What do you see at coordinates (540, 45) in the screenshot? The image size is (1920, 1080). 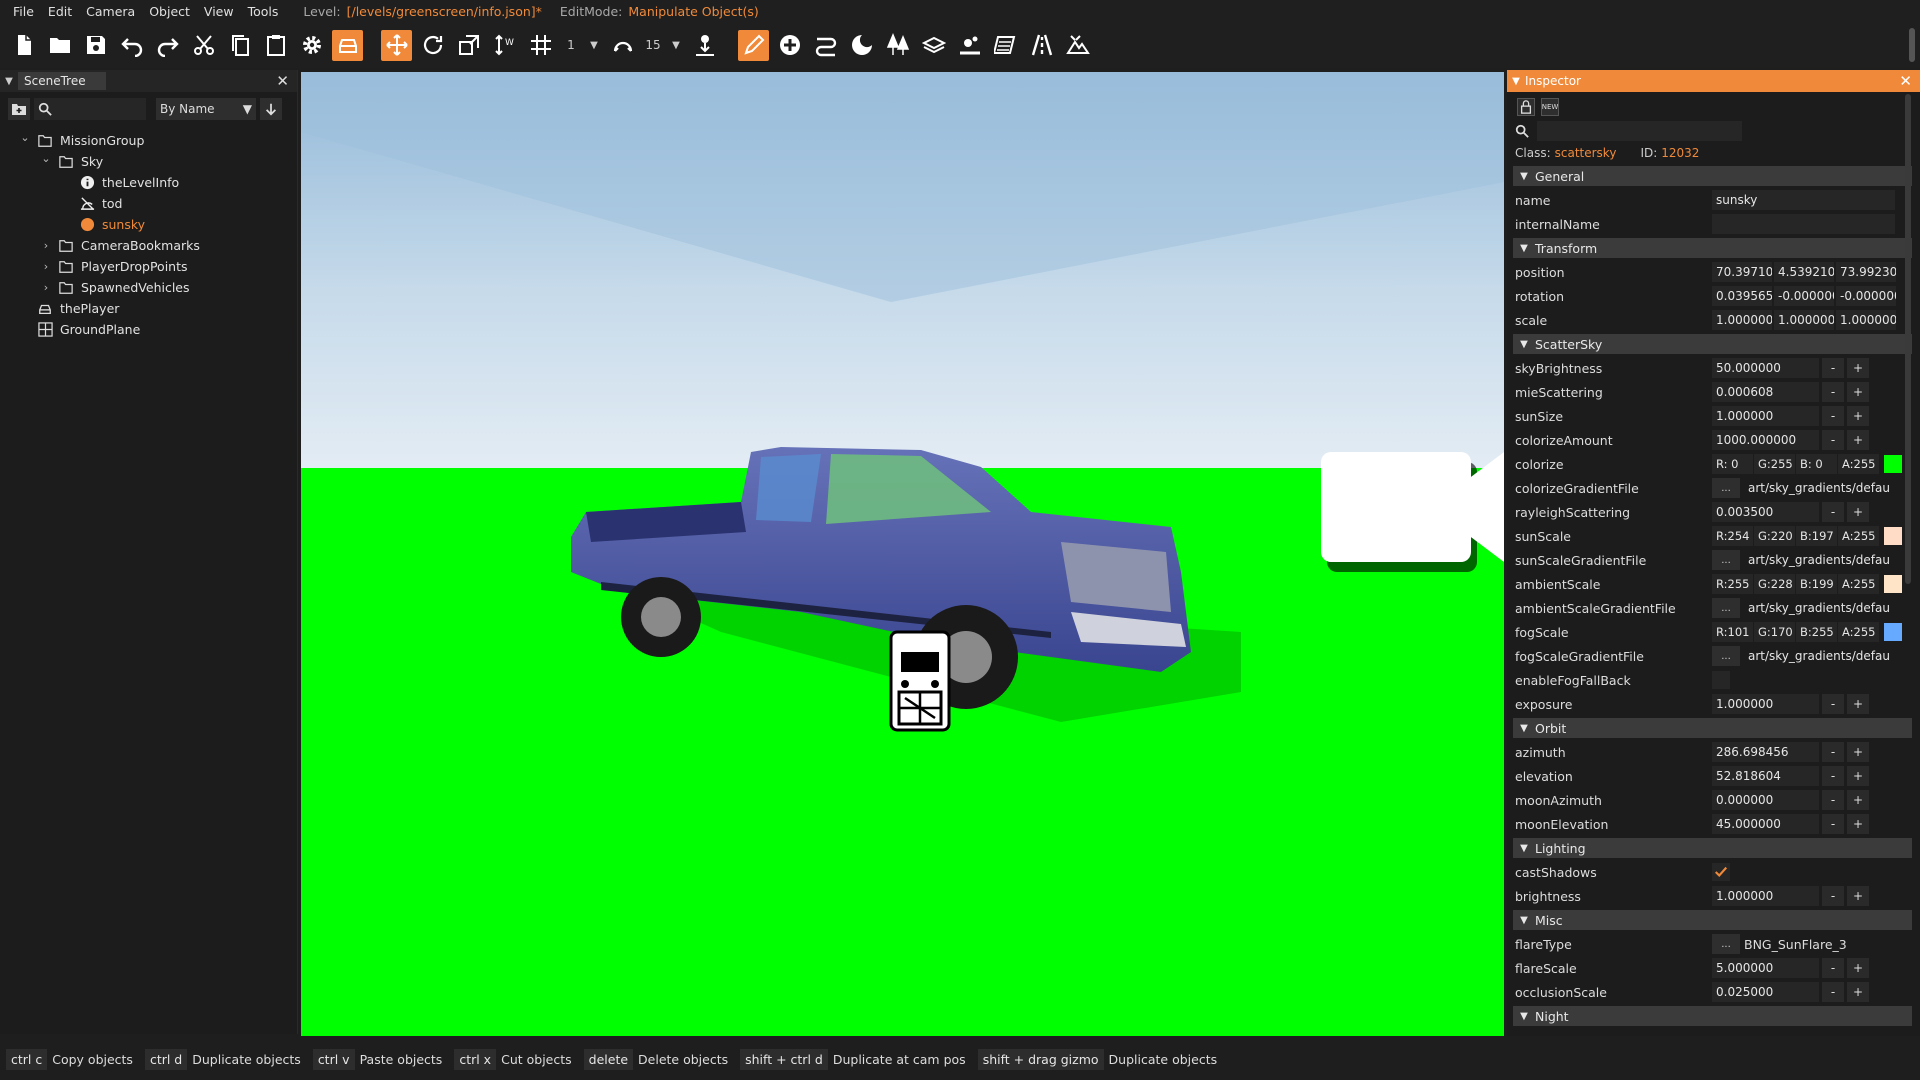 I see `grid-snap-button` at bounding box center [540, 45].